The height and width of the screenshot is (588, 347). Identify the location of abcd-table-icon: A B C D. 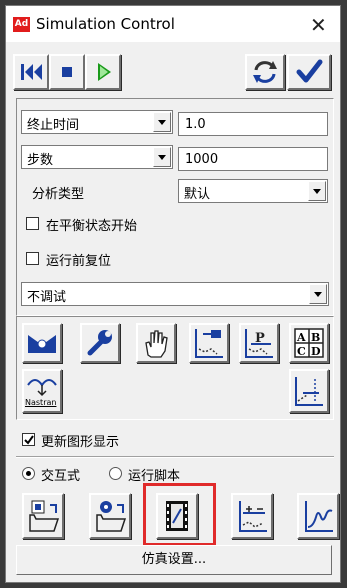
(309, 343).